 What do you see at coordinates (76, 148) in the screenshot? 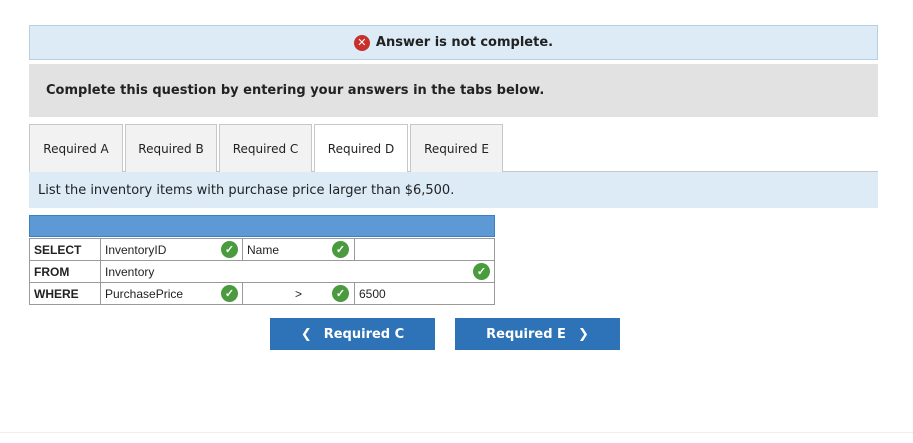
I see `tab-required-a: Required A` at bounding box center [76, 148].